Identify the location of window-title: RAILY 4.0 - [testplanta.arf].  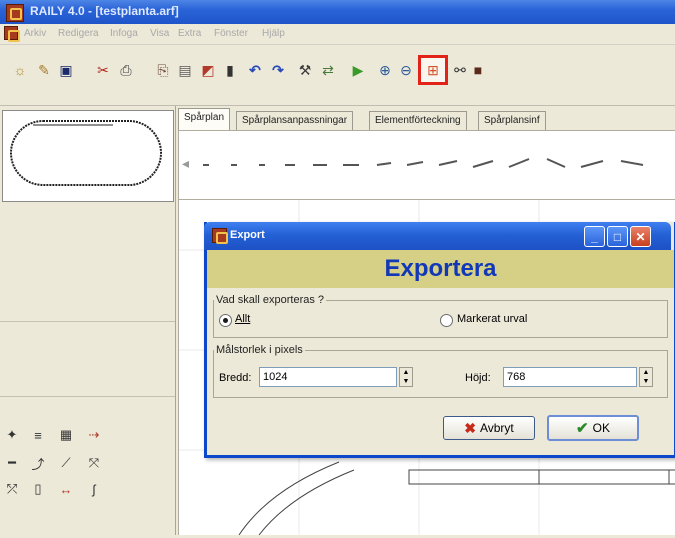
(104, 11).